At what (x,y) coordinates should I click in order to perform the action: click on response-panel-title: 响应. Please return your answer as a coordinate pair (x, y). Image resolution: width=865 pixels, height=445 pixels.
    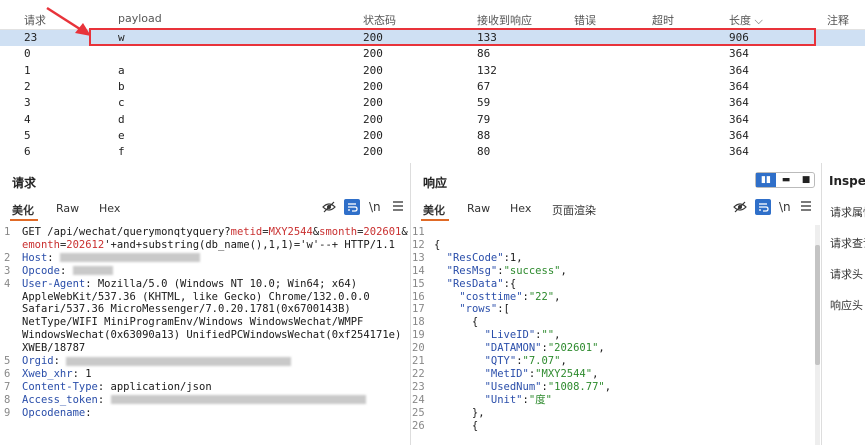
    Looking at the image, I should click on (435, 183).